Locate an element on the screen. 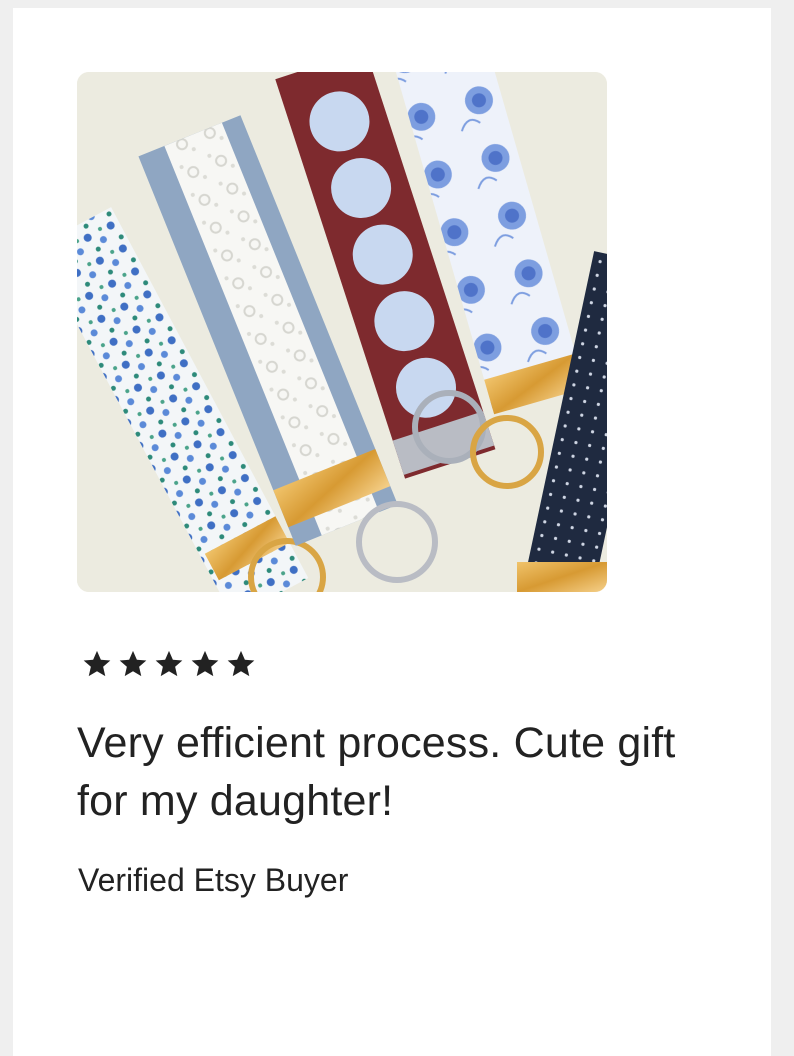 Image resolution: width=794 pixels, height=1056 pixels. reviewer-name: Verified Etsy Buyer is located at coordinates (213, 880).